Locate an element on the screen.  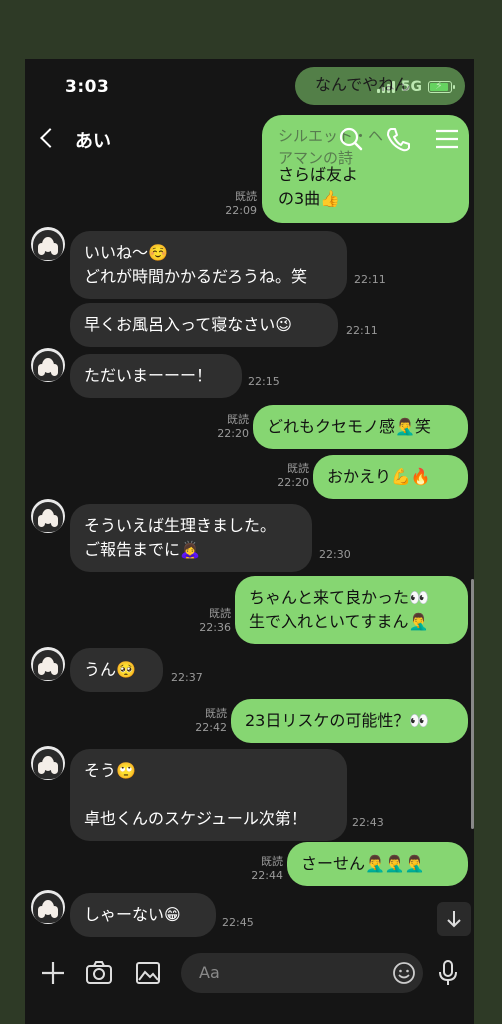
input-bar: Aa is located at coordinates (249, 981).